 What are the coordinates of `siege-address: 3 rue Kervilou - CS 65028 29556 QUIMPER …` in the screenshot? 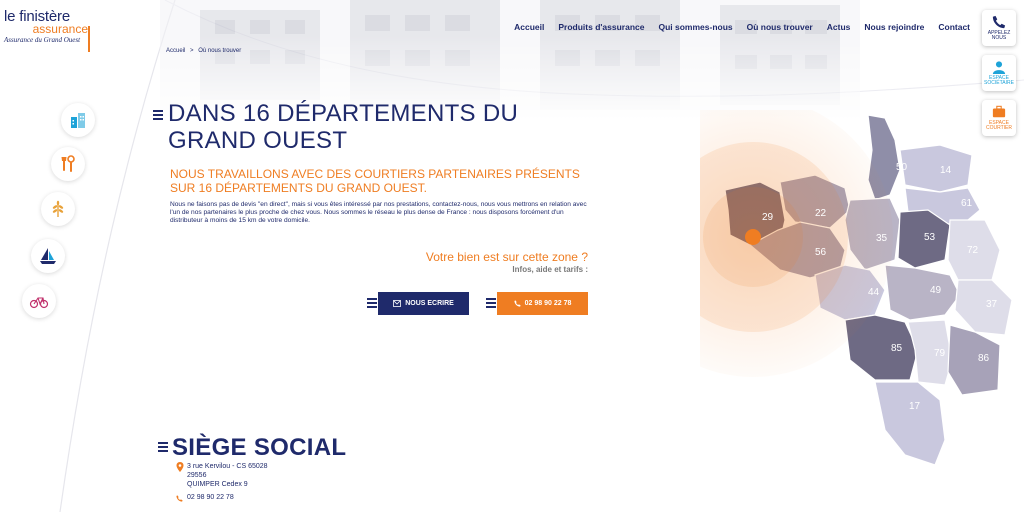 It's located at (222, 475).